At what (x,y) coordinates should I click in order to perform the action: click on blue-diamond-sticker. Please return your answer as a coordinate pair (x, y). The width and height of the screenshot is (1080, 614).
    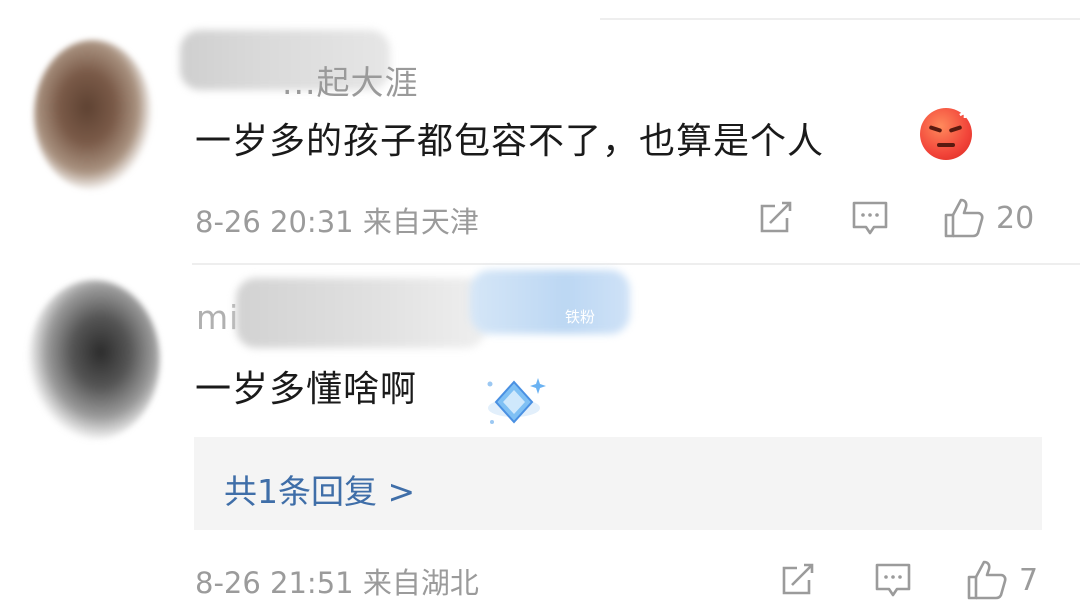
    Looking at the image, I should click on (516, 401).